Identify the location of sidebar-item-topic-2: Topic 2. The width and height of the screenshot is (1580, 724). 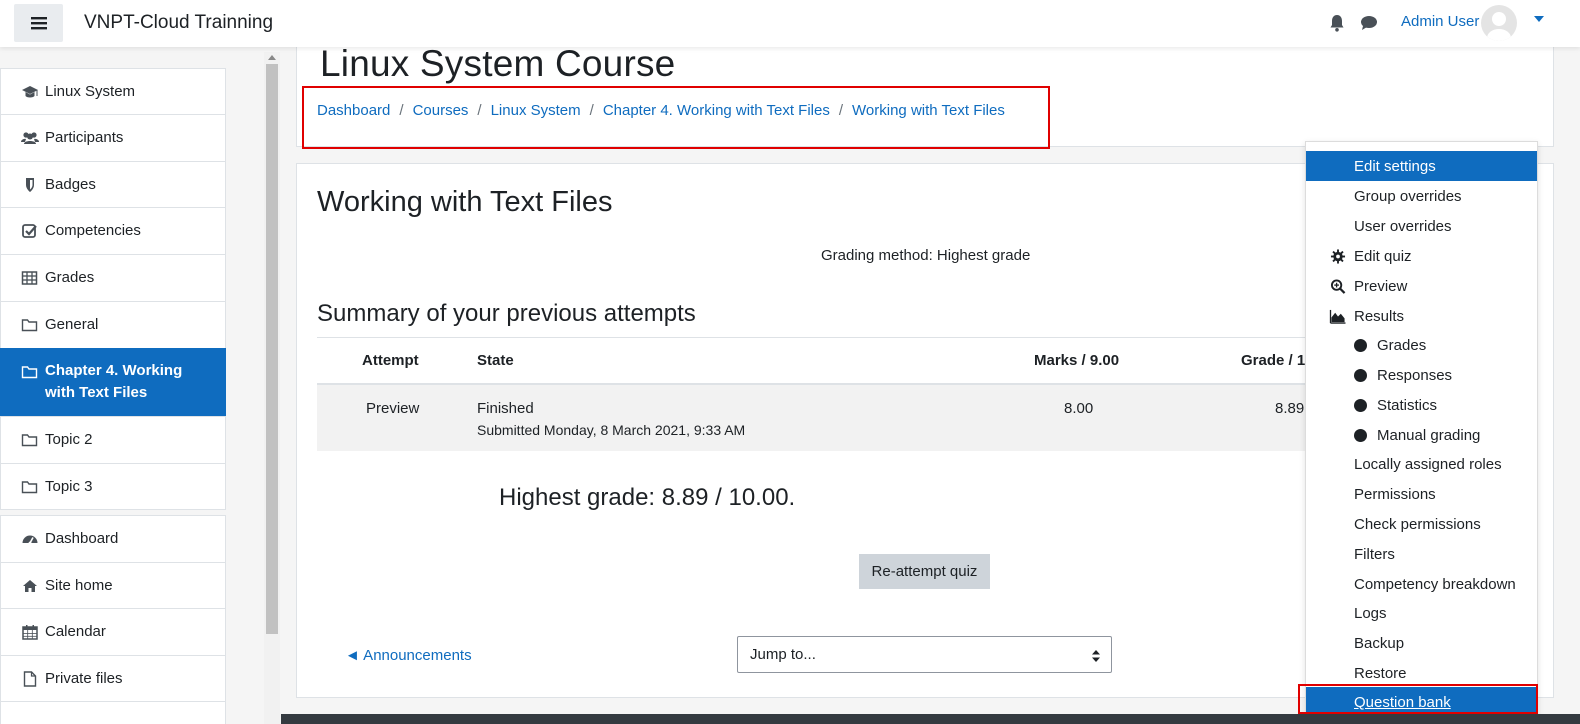
(113, 440).